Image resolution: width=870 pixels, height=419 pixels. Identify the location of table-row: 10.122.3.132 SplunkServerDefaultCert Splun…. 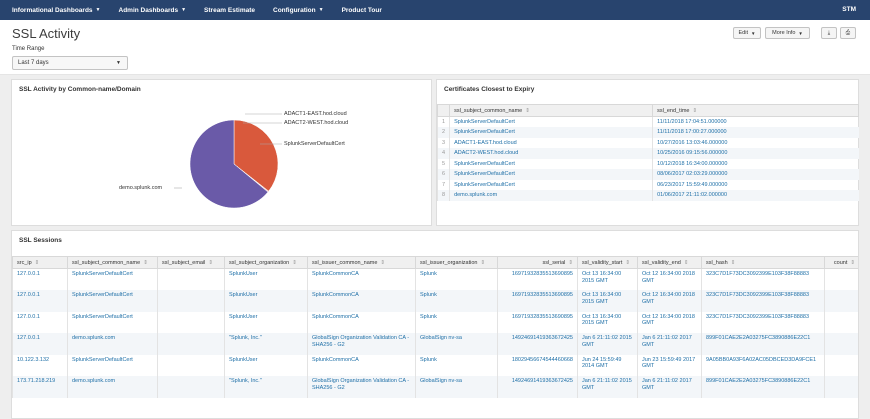
(435, 365).